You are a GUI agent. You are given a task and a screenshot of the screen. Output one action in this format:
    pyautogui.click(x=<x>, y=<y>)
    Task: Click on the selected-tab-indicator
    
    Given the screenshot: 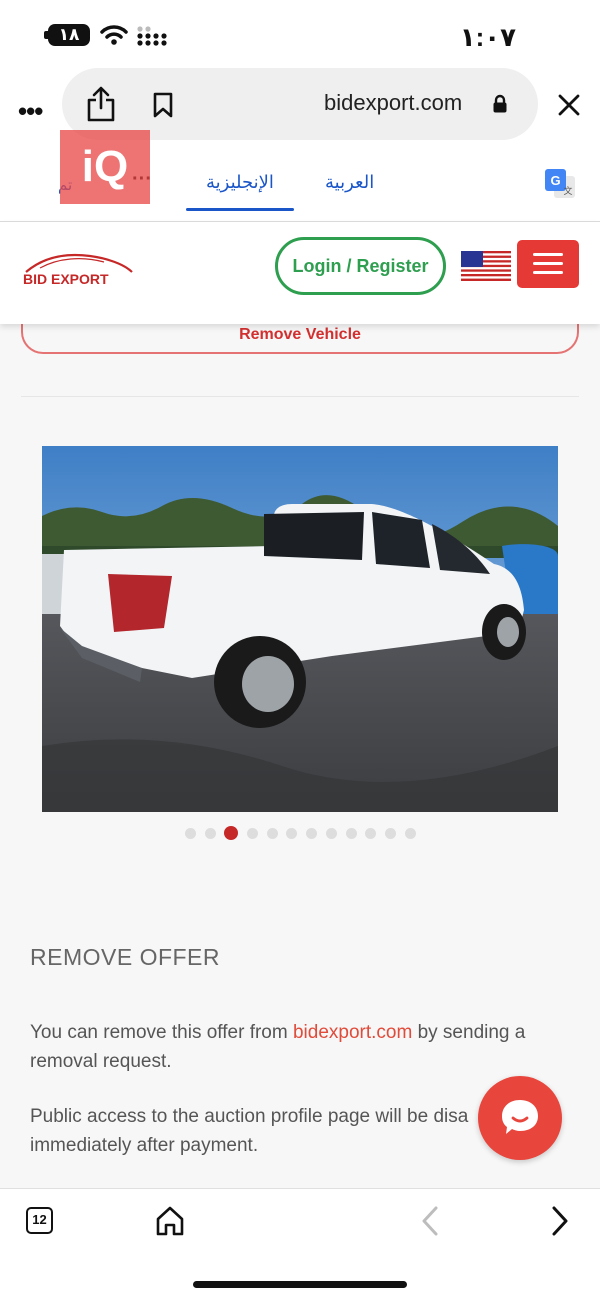 What is the action you would take?
    pyautogui.click(x=240, y=209)
    